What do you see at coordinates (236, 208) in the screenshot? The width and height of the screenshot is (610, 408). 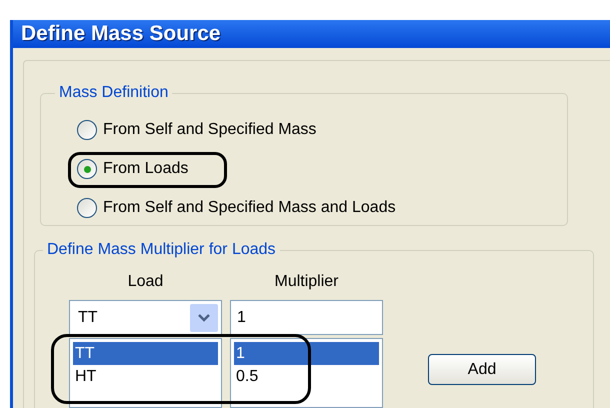 I see `radio-option: From Self and Specified Mass and Loads` at bounding box center [236, 208].